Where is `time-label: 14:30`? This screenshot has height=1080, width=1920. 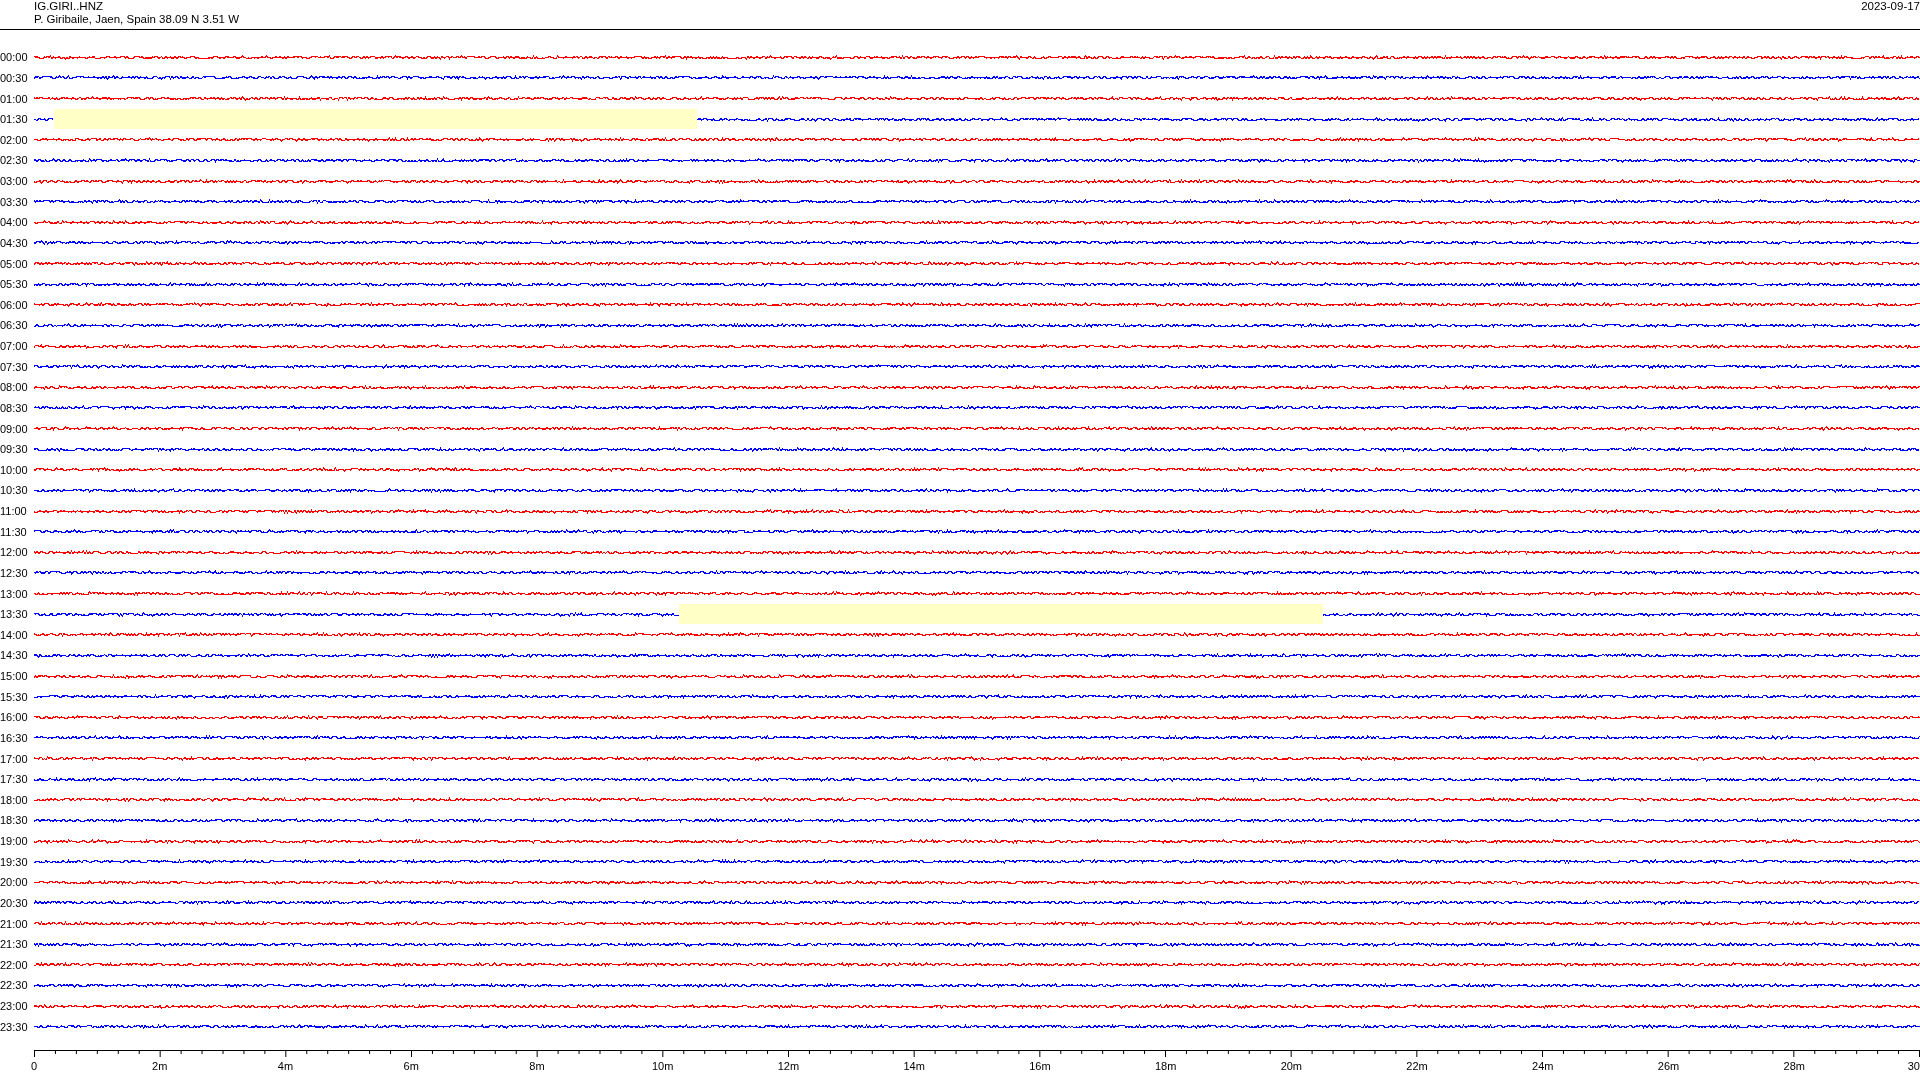 time-label: 14:30 is located at coordinates (14, 655).